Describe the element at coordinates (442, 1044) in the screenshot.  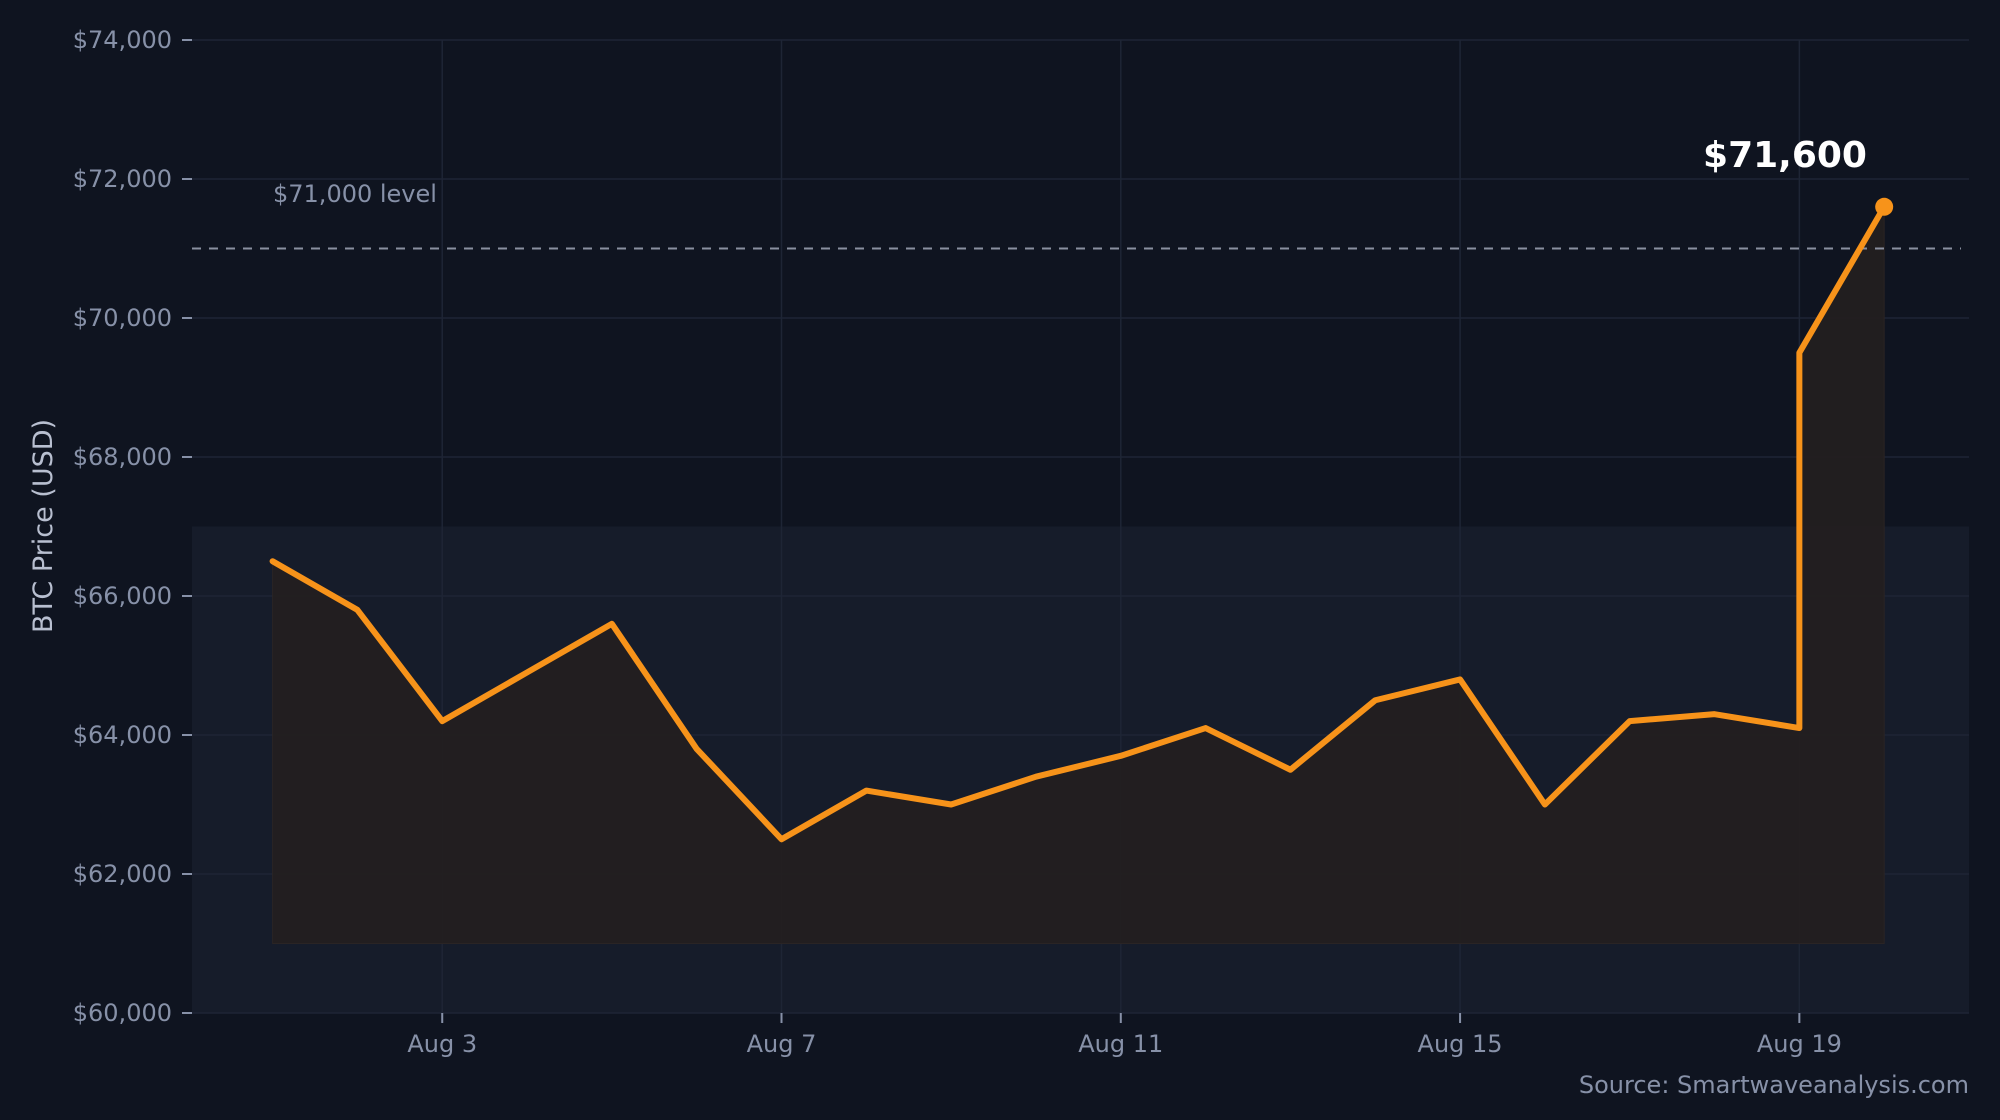
I see `x-tick-label: Aug 3` at that location.